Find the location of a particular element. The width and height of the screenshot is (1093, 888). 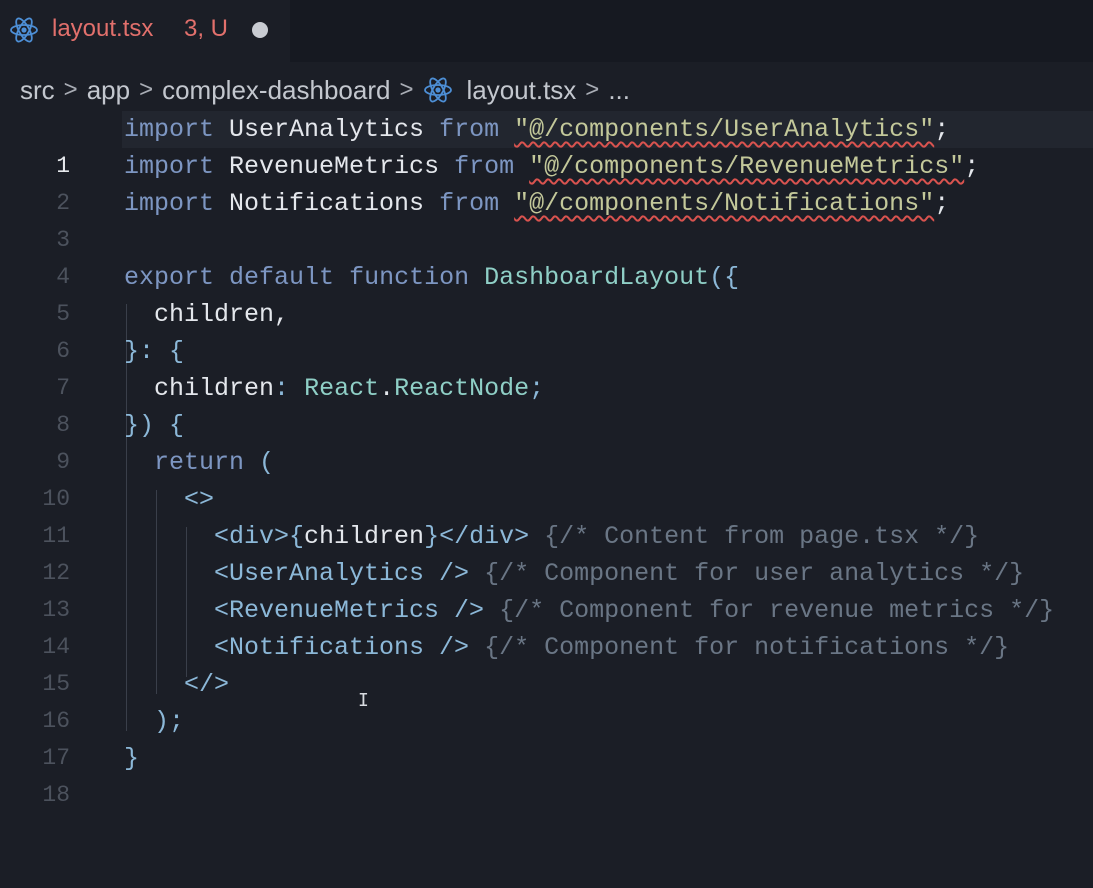

code-line: 4 is located at coordinates (546, 256).